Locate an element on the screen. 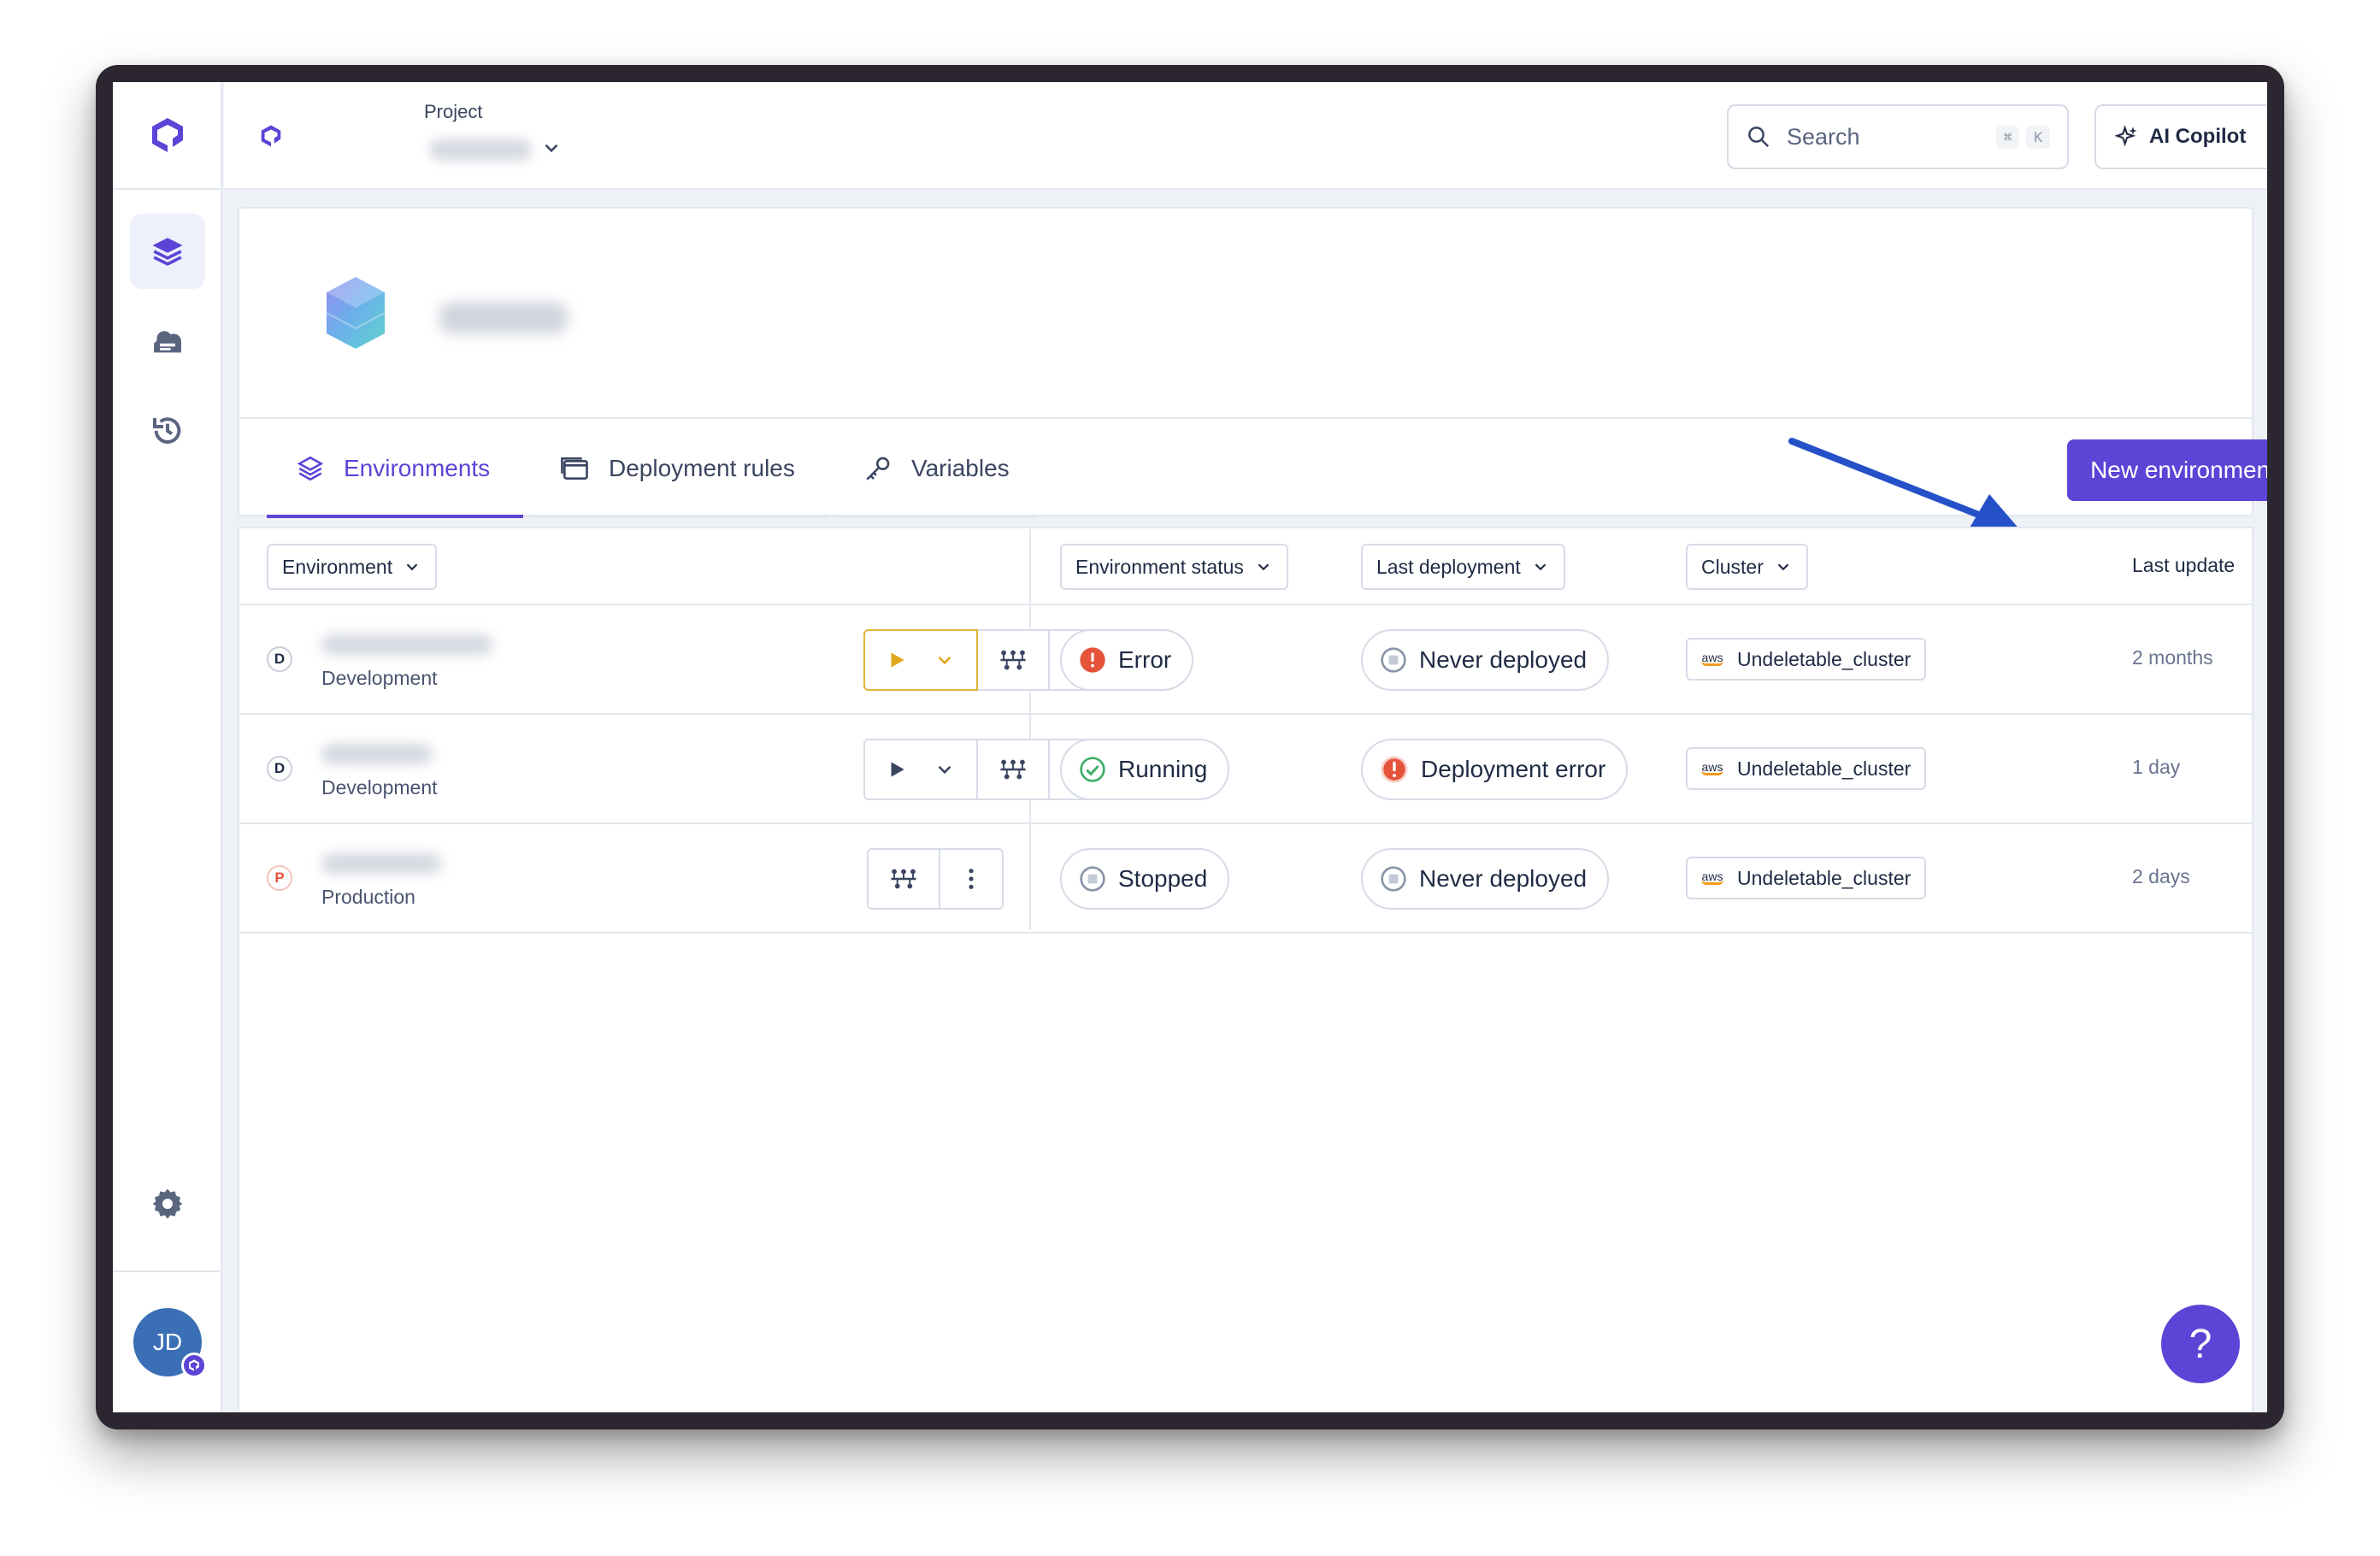 This screenshot has height=1556, width=2380. history-icon is located at coordinates (167, 430).